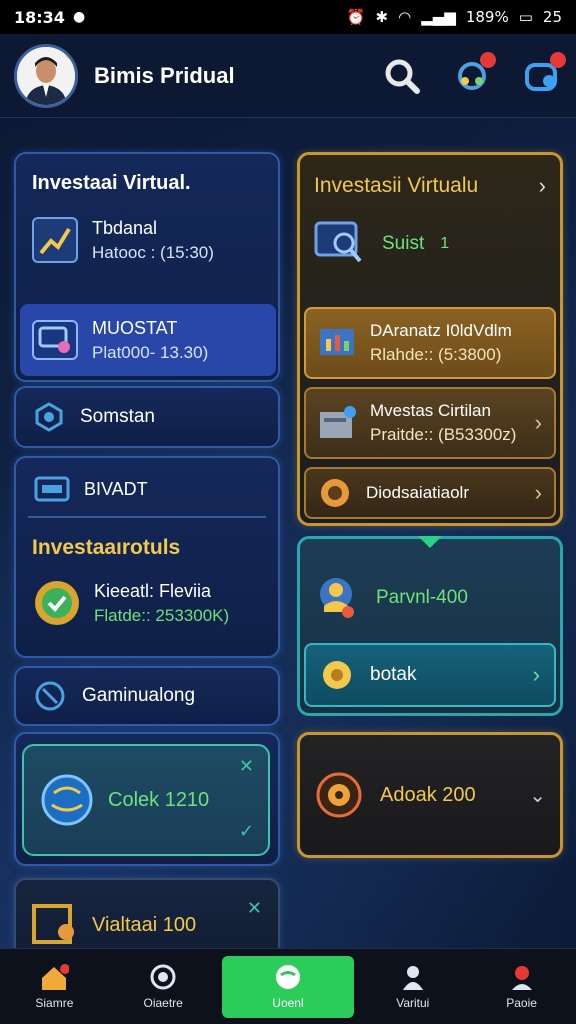 Image resolution: width=576 pixels, height=1024 pixels. What do you see at coordinates (412, 977) in the screenshot?
I see `person-icon` at bounding box center [412, 977].